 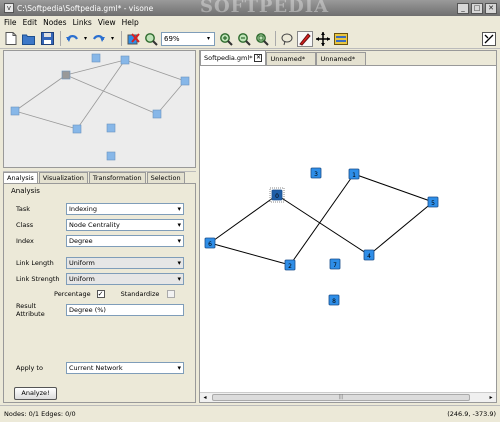 What do you see at coordinates (471, 414) in the screenshot?
I see `status-coordinates: (246.9, -373.9)` at bounding box center [471, 414].